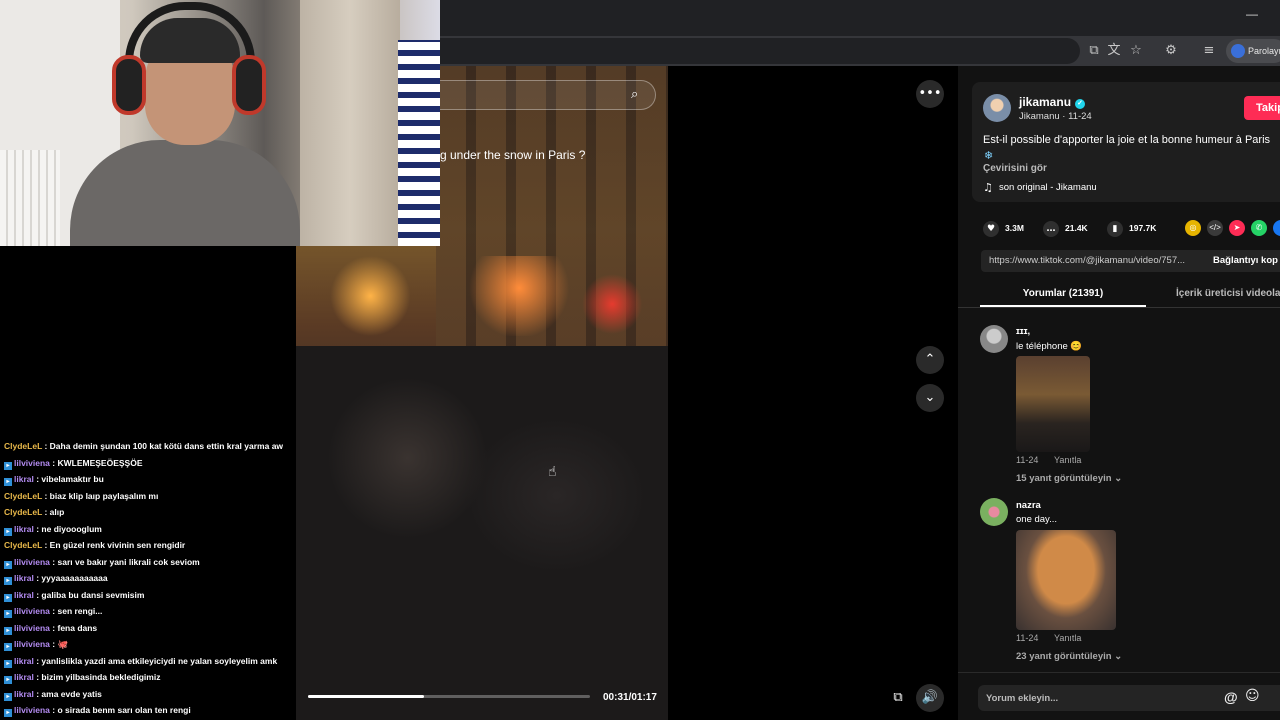  Describe the element at coordinates (1048, 187) in the screenshot. I see `music-title: son original - Jikamanu` at that location.